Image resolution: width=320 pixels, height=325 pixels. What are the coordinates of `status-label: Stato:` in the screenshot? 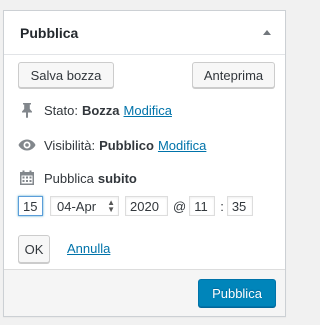 It's located at (61, 110).